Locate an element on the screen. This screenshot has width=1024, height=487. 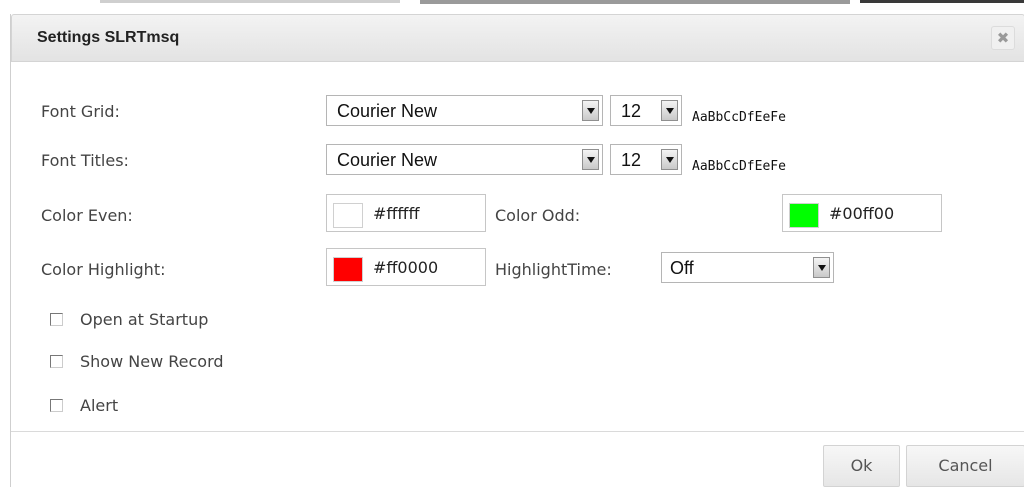
font-titles-label: Font Titles: is located at coordinates (85, 160).